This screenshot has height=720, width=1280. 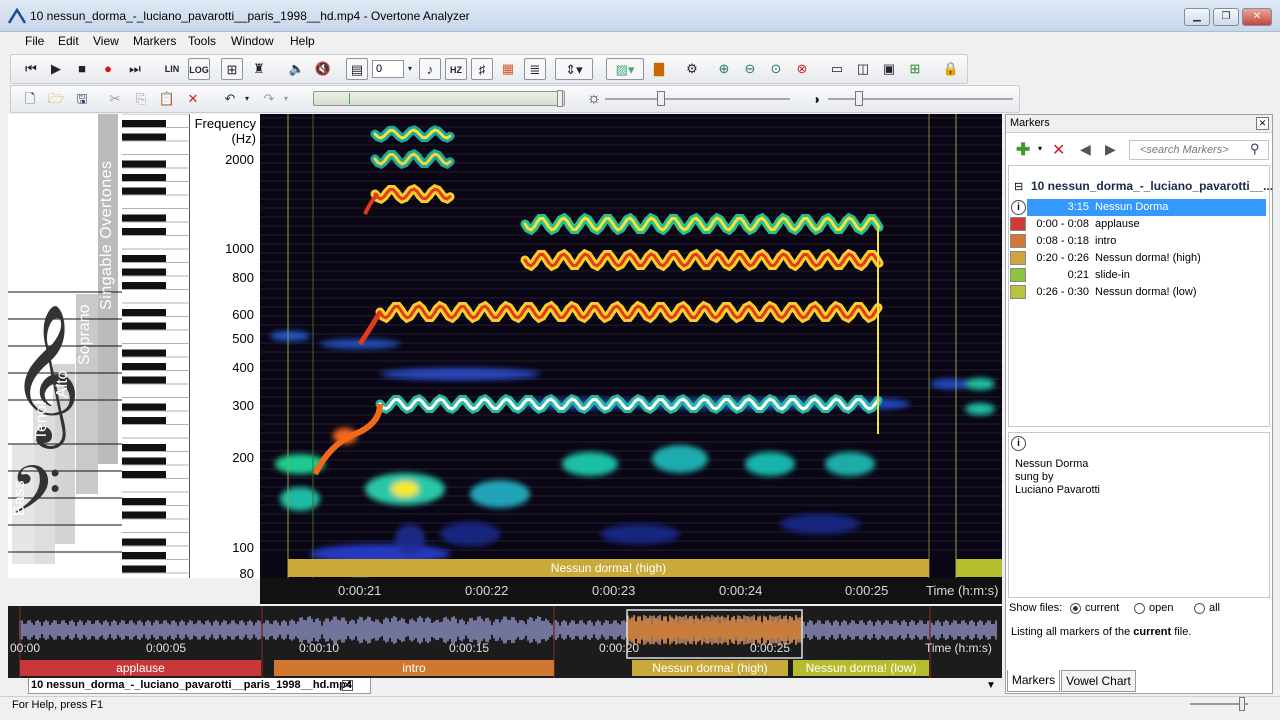 I want to click on radio-current-label: current, so click(x=1102, y=608).